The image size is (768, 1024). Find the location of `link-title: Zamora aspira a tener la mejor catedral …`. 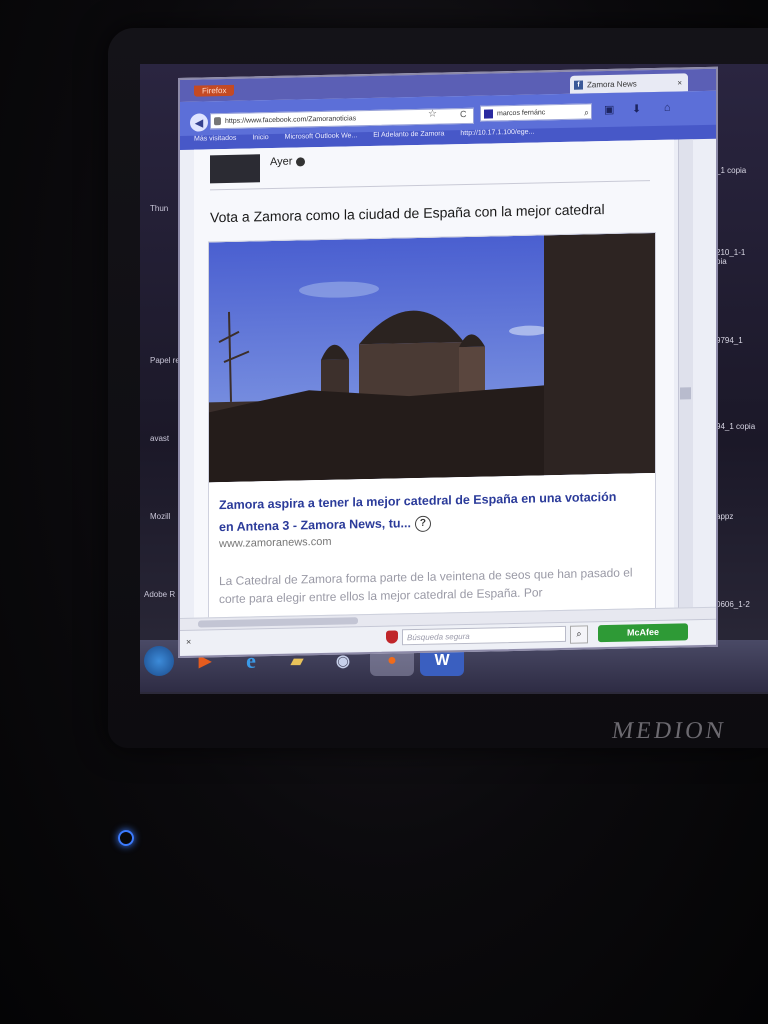

link-title: Zamora aspira a tener la mejor catedral … is located at coordinates (424, 512).